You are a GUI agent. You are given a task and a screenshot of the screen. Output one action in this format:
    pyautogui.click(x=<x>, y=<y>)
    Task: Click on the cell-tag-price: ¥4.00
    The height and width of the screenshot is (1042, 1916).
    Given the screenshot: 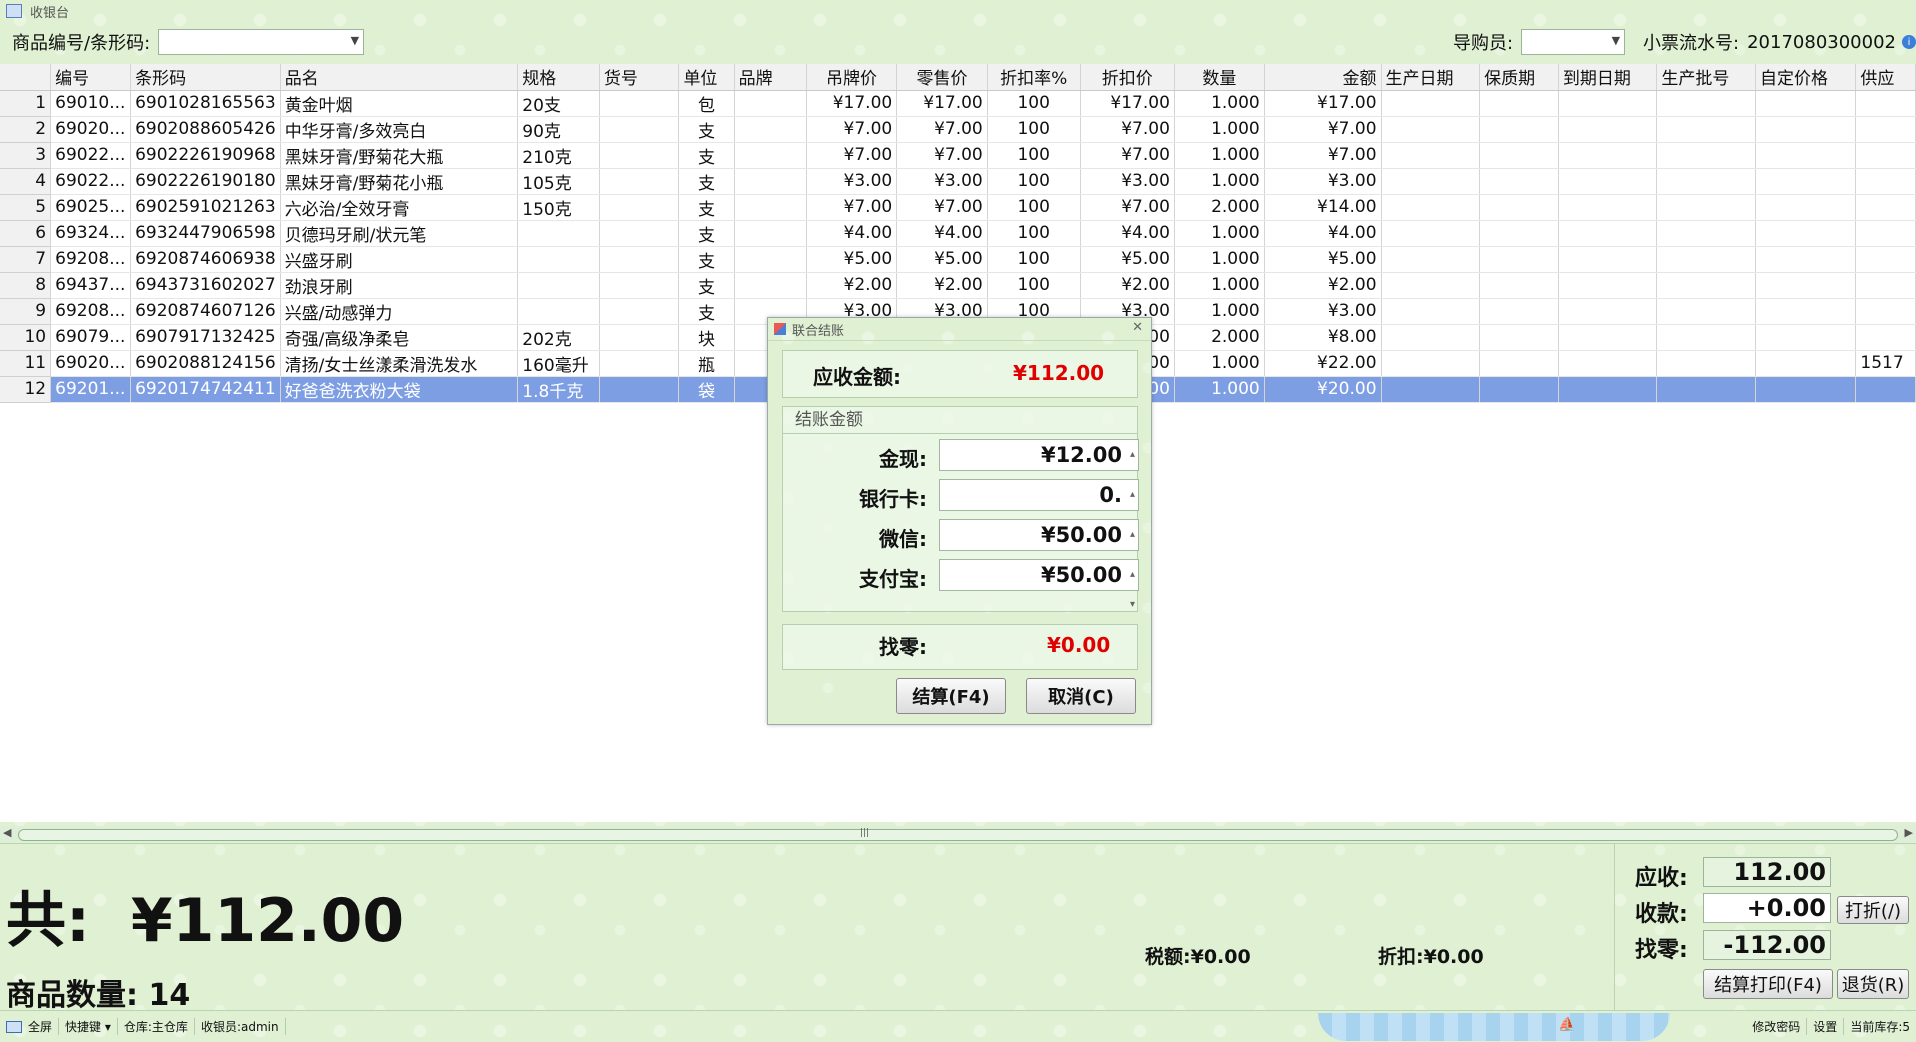 What is the action you would take?
    pyautogui.click(x=852, y=233)
    